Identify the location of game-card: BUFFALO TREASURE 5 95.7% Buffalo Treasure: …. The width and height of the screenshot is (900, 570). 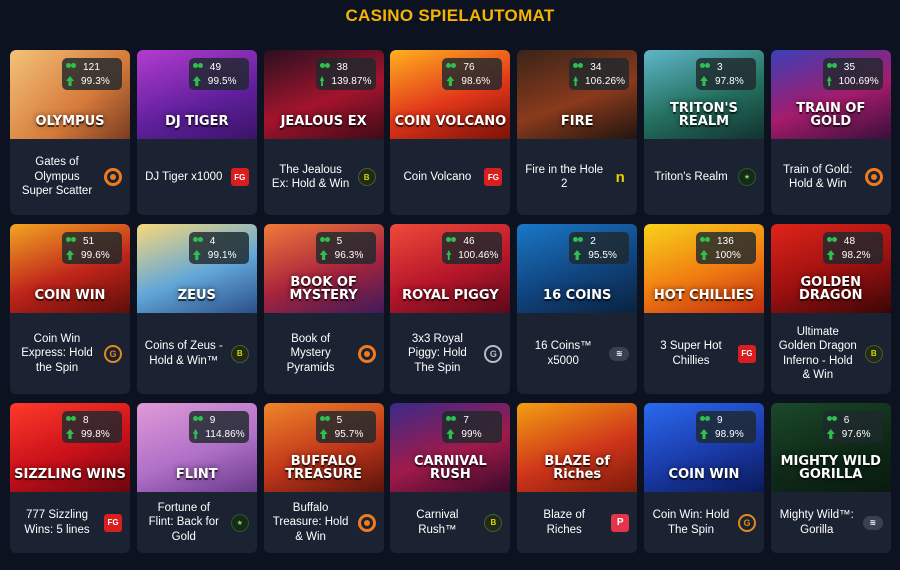
(323, 478).